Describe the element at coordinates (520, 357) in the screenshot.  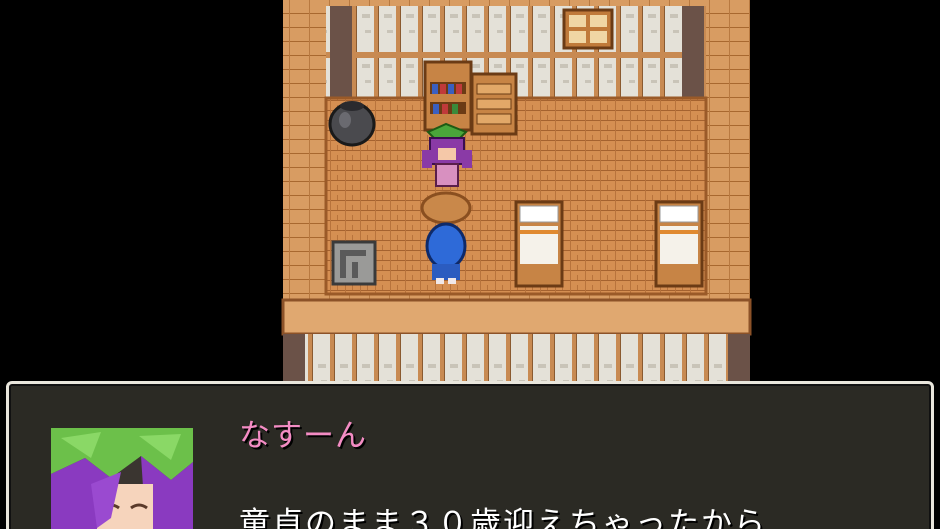
I see `front-wall-railing` at that location.